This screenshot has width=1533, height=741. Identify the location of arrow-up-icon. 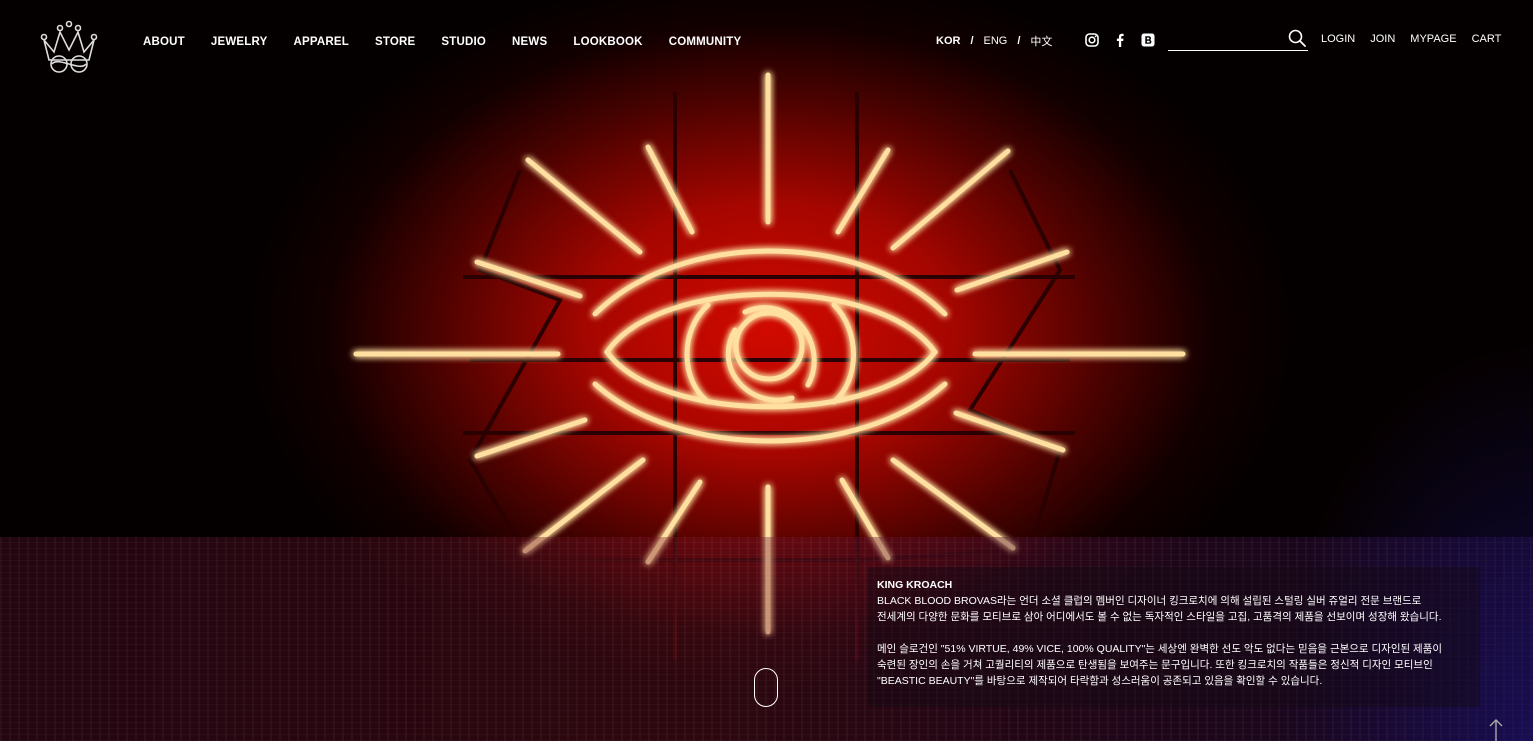
(1496, 729).